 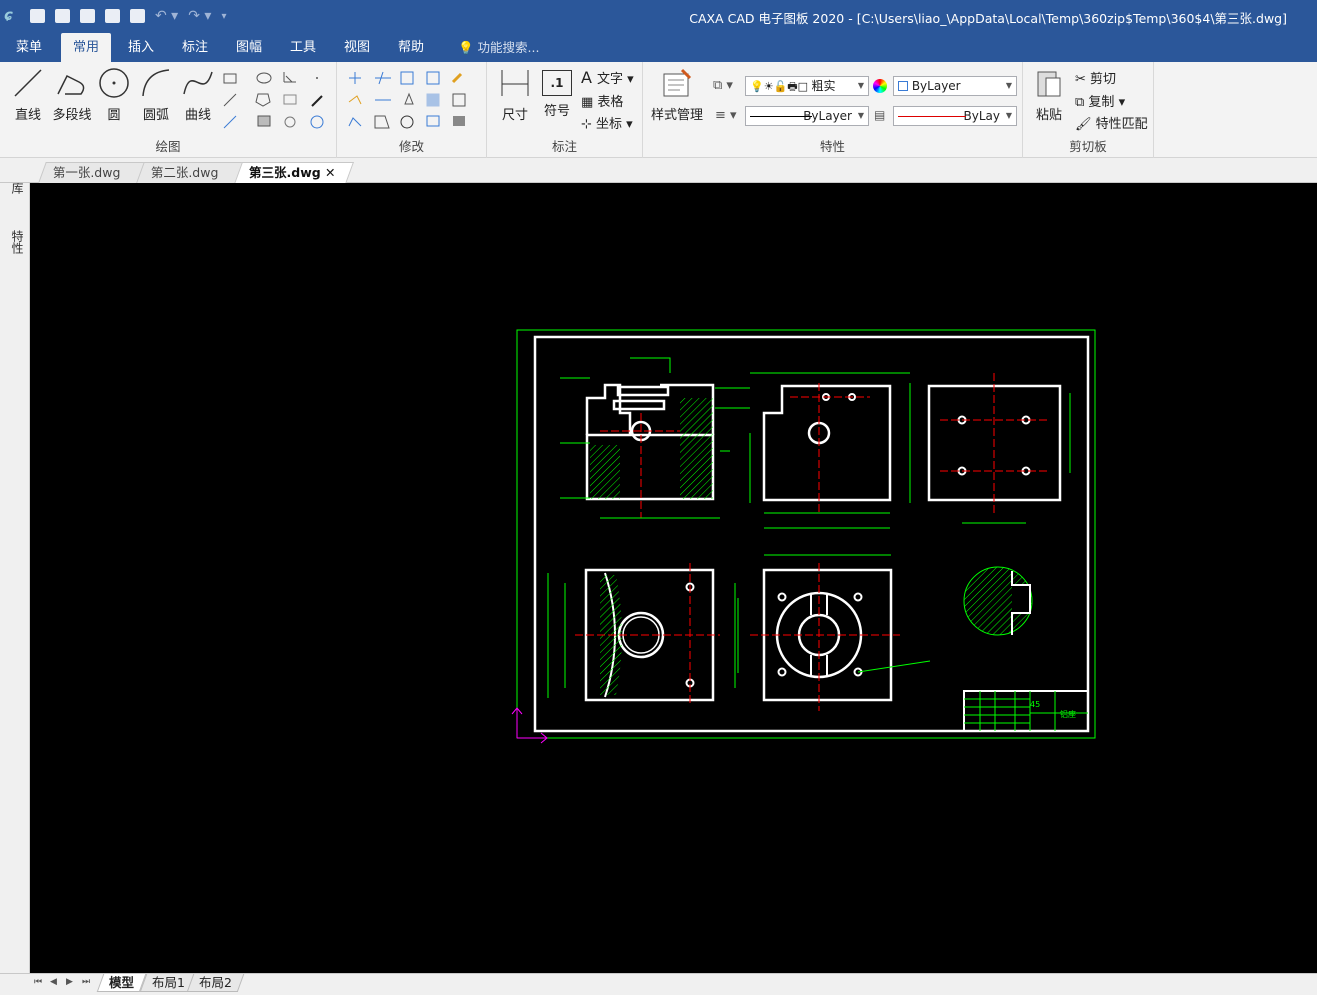 I want to click on color-combo: ByLayer ▼, so click(x=955, y=86).